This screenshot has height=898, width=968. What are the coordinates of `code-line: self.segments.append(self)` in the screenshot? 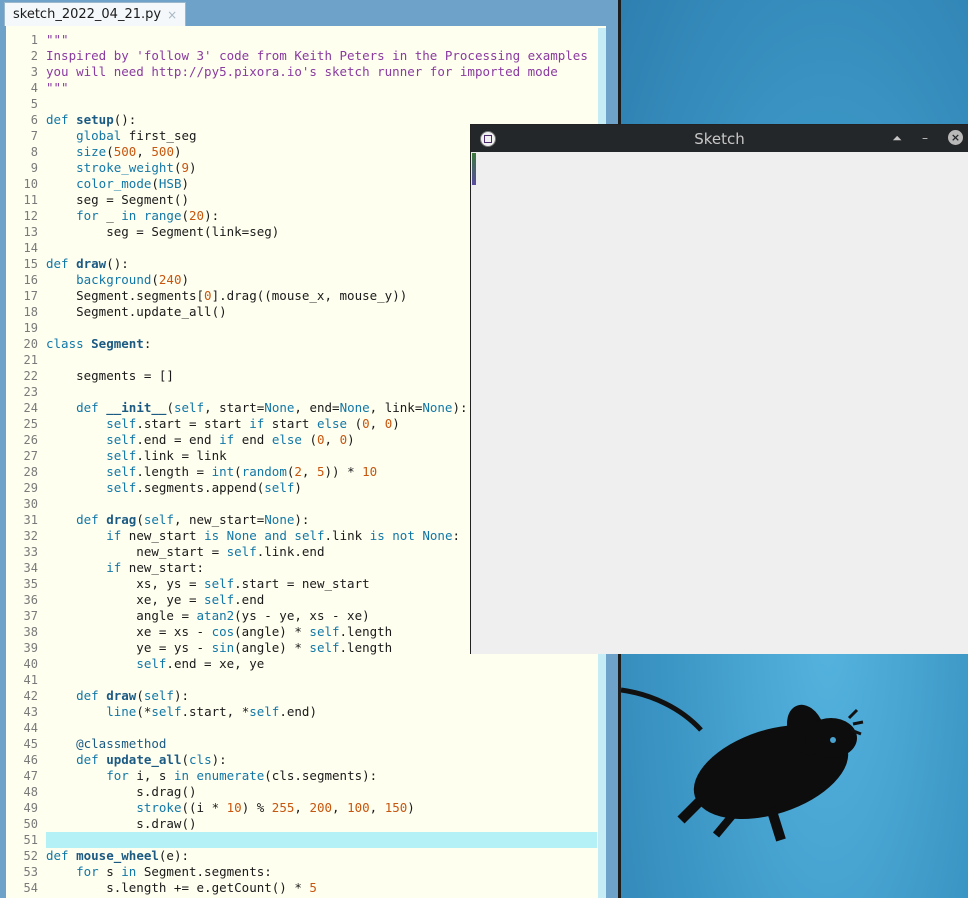 It's located at (174, 488).